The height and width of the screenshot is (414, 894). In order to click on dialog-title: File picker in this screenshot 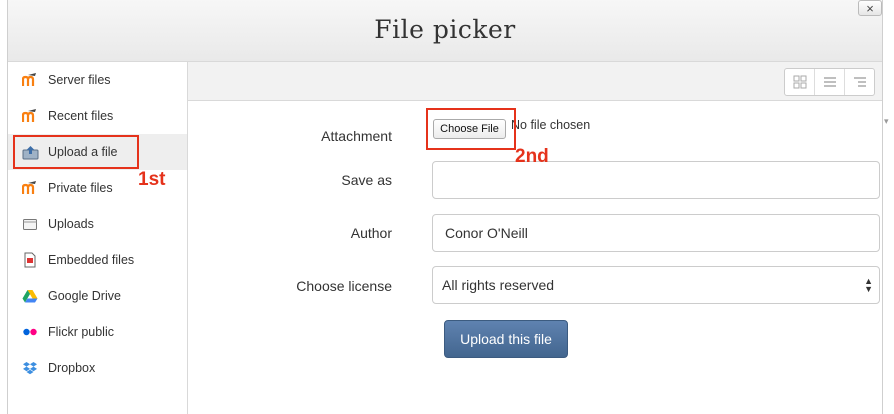, I will do `click(445, 29)`.